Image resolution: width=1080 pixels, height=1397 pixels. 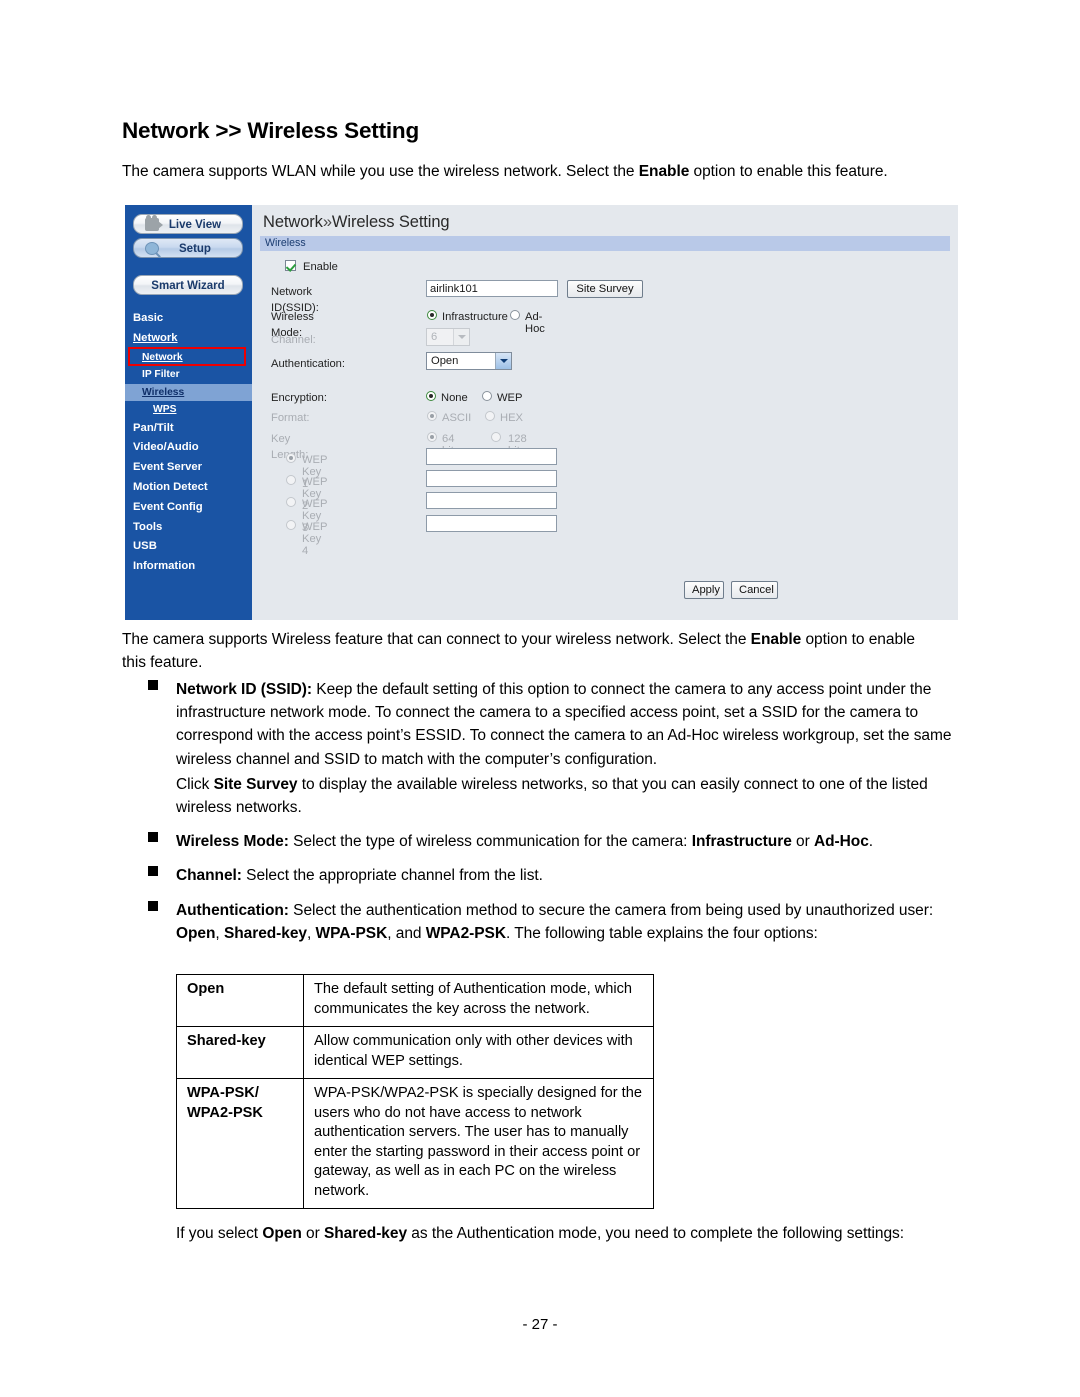 I want to click on sidebar-item-usb: USB, so click(x=188, y=547).